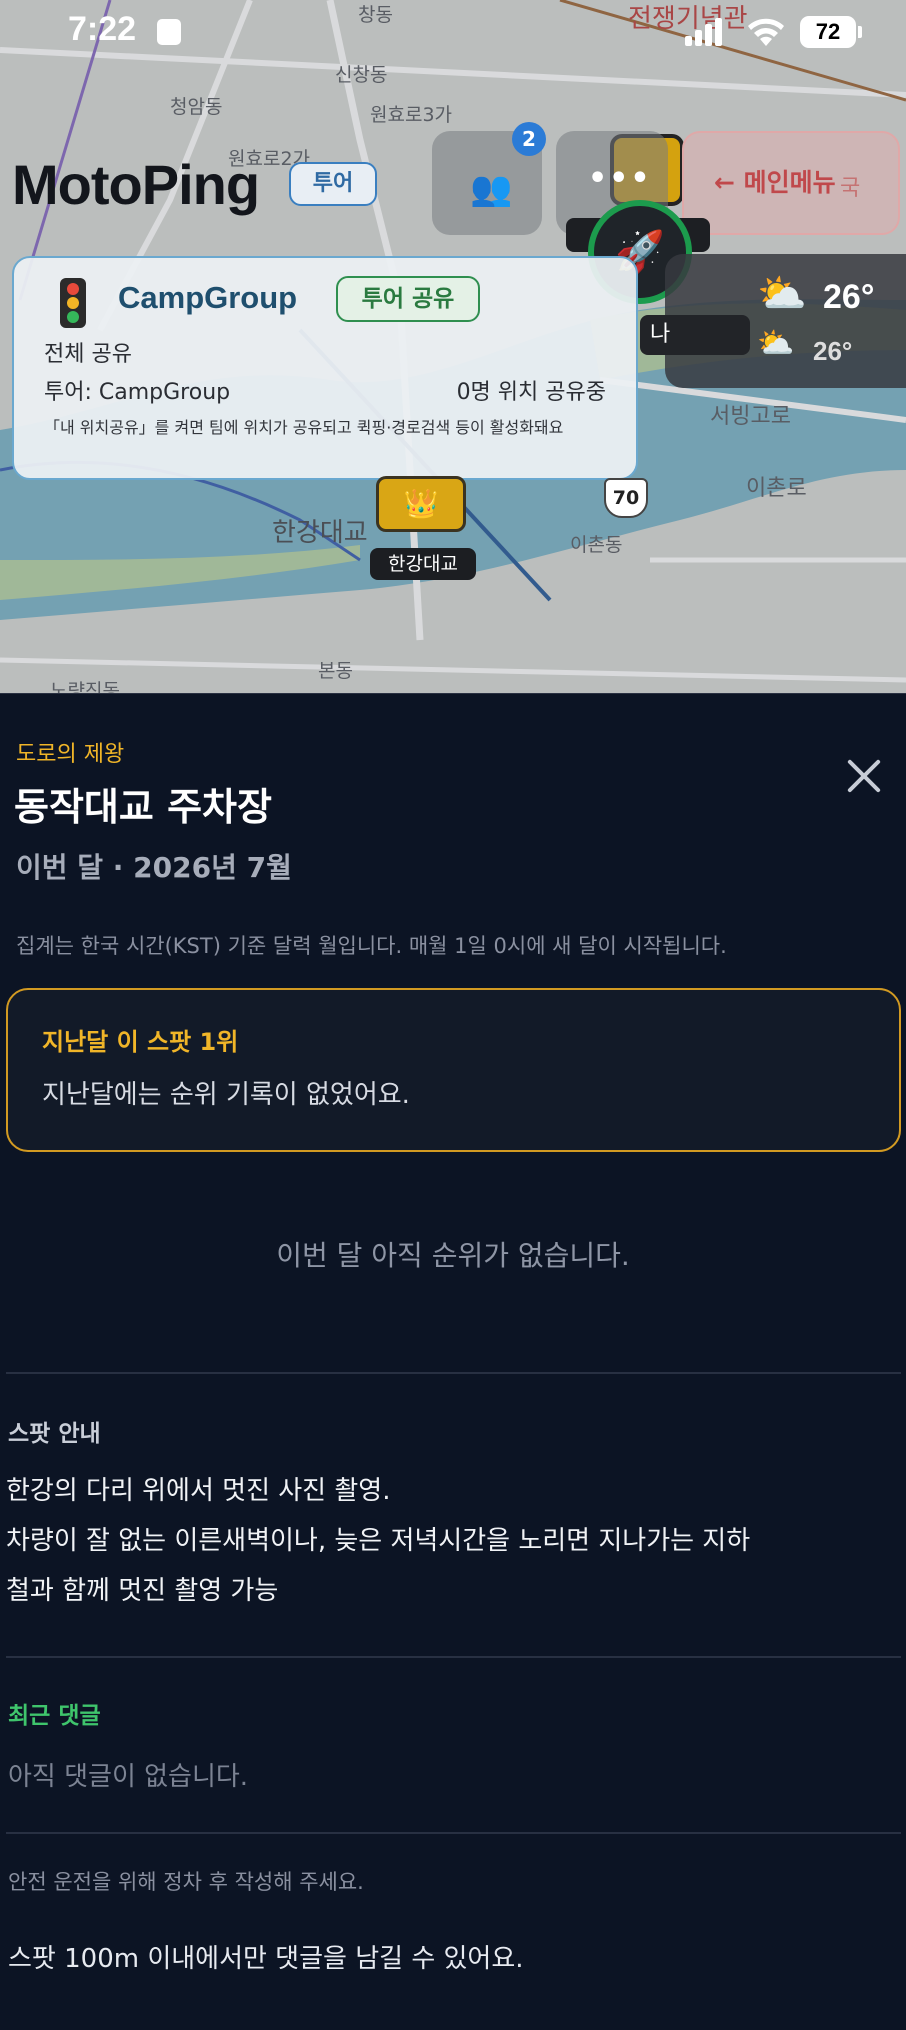 This screenshot has width=906, height=2030. I want to click on main-menu-button: ← 메인메뉴, so click(791, 183).